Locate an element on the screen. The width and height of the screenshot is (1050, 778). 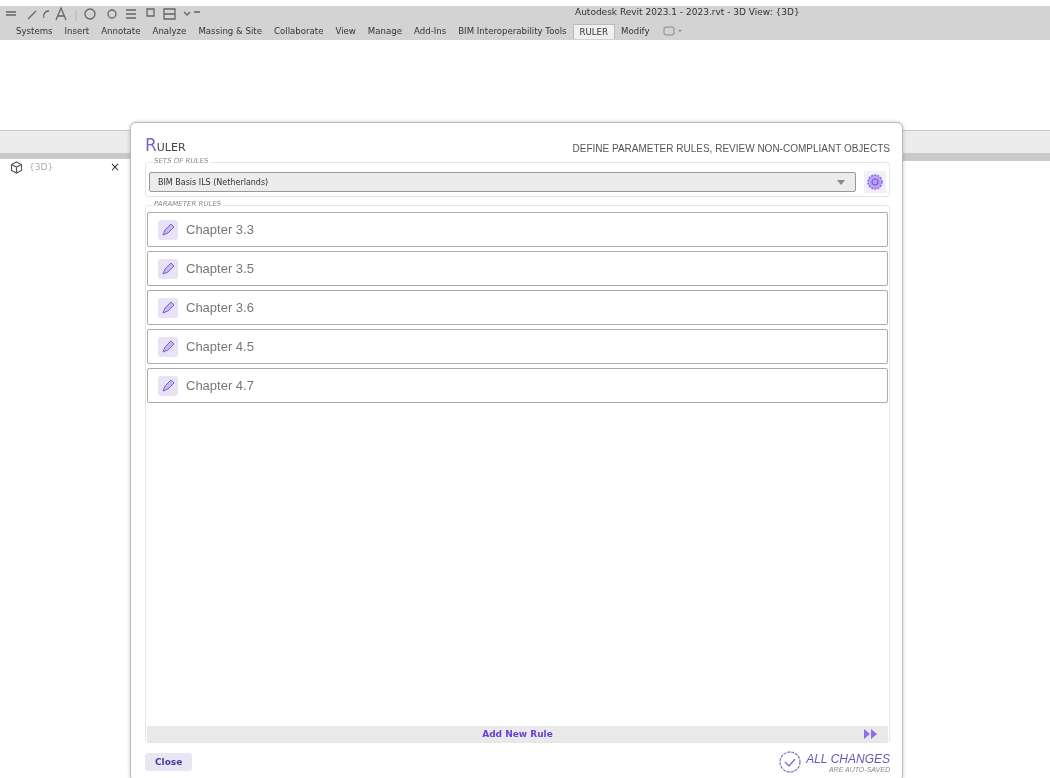
double-arrow-icon is located at coordinates (871, 734).